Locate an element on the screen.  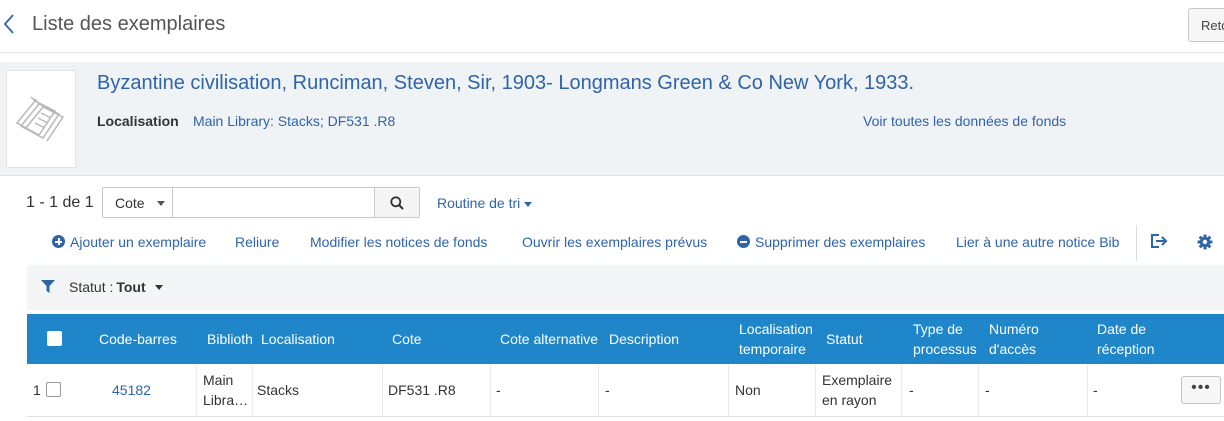
cell-temp-location: Non is located at coordinates (748, 390).